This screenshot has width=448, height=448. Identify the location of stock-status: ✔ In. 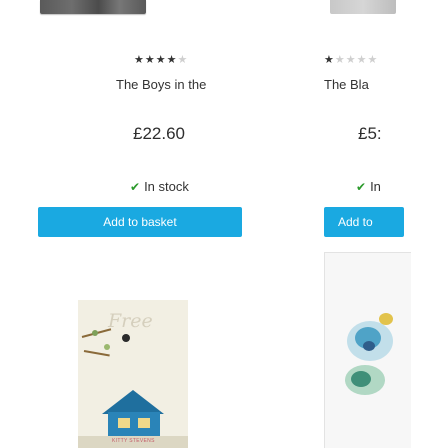
(368, 186).